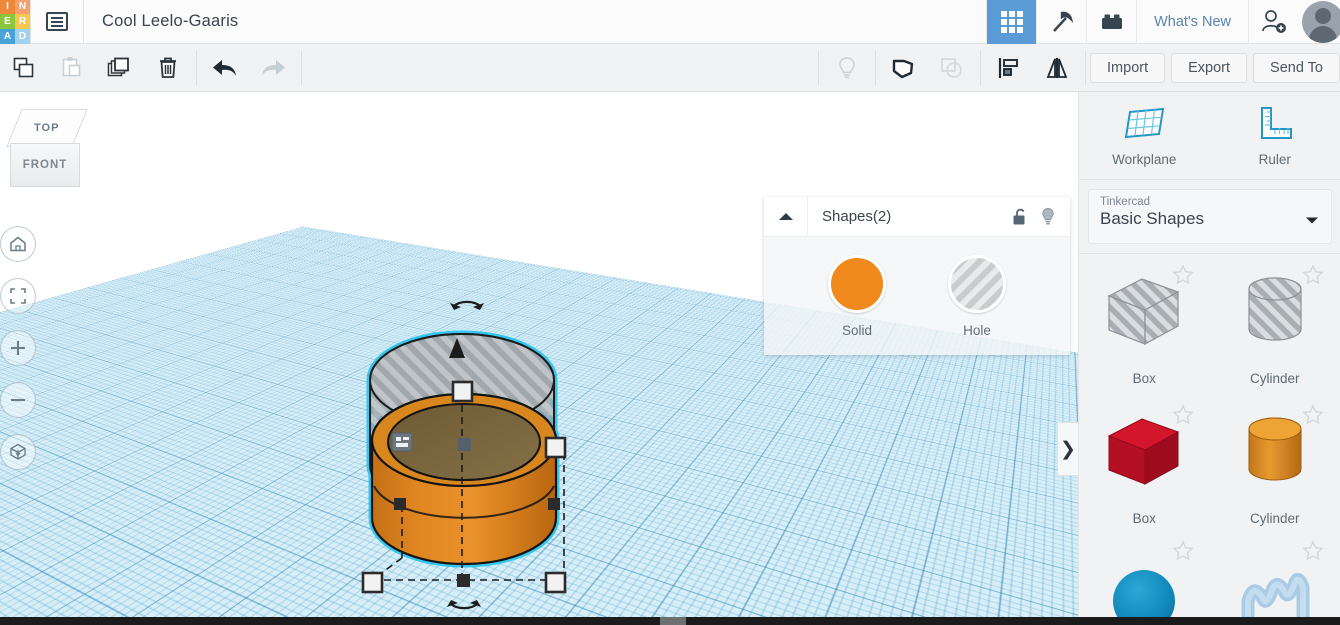 The width and height of the screenshot is (1340, 625). I want to click on solid-color-swatch, so click(857, 283).